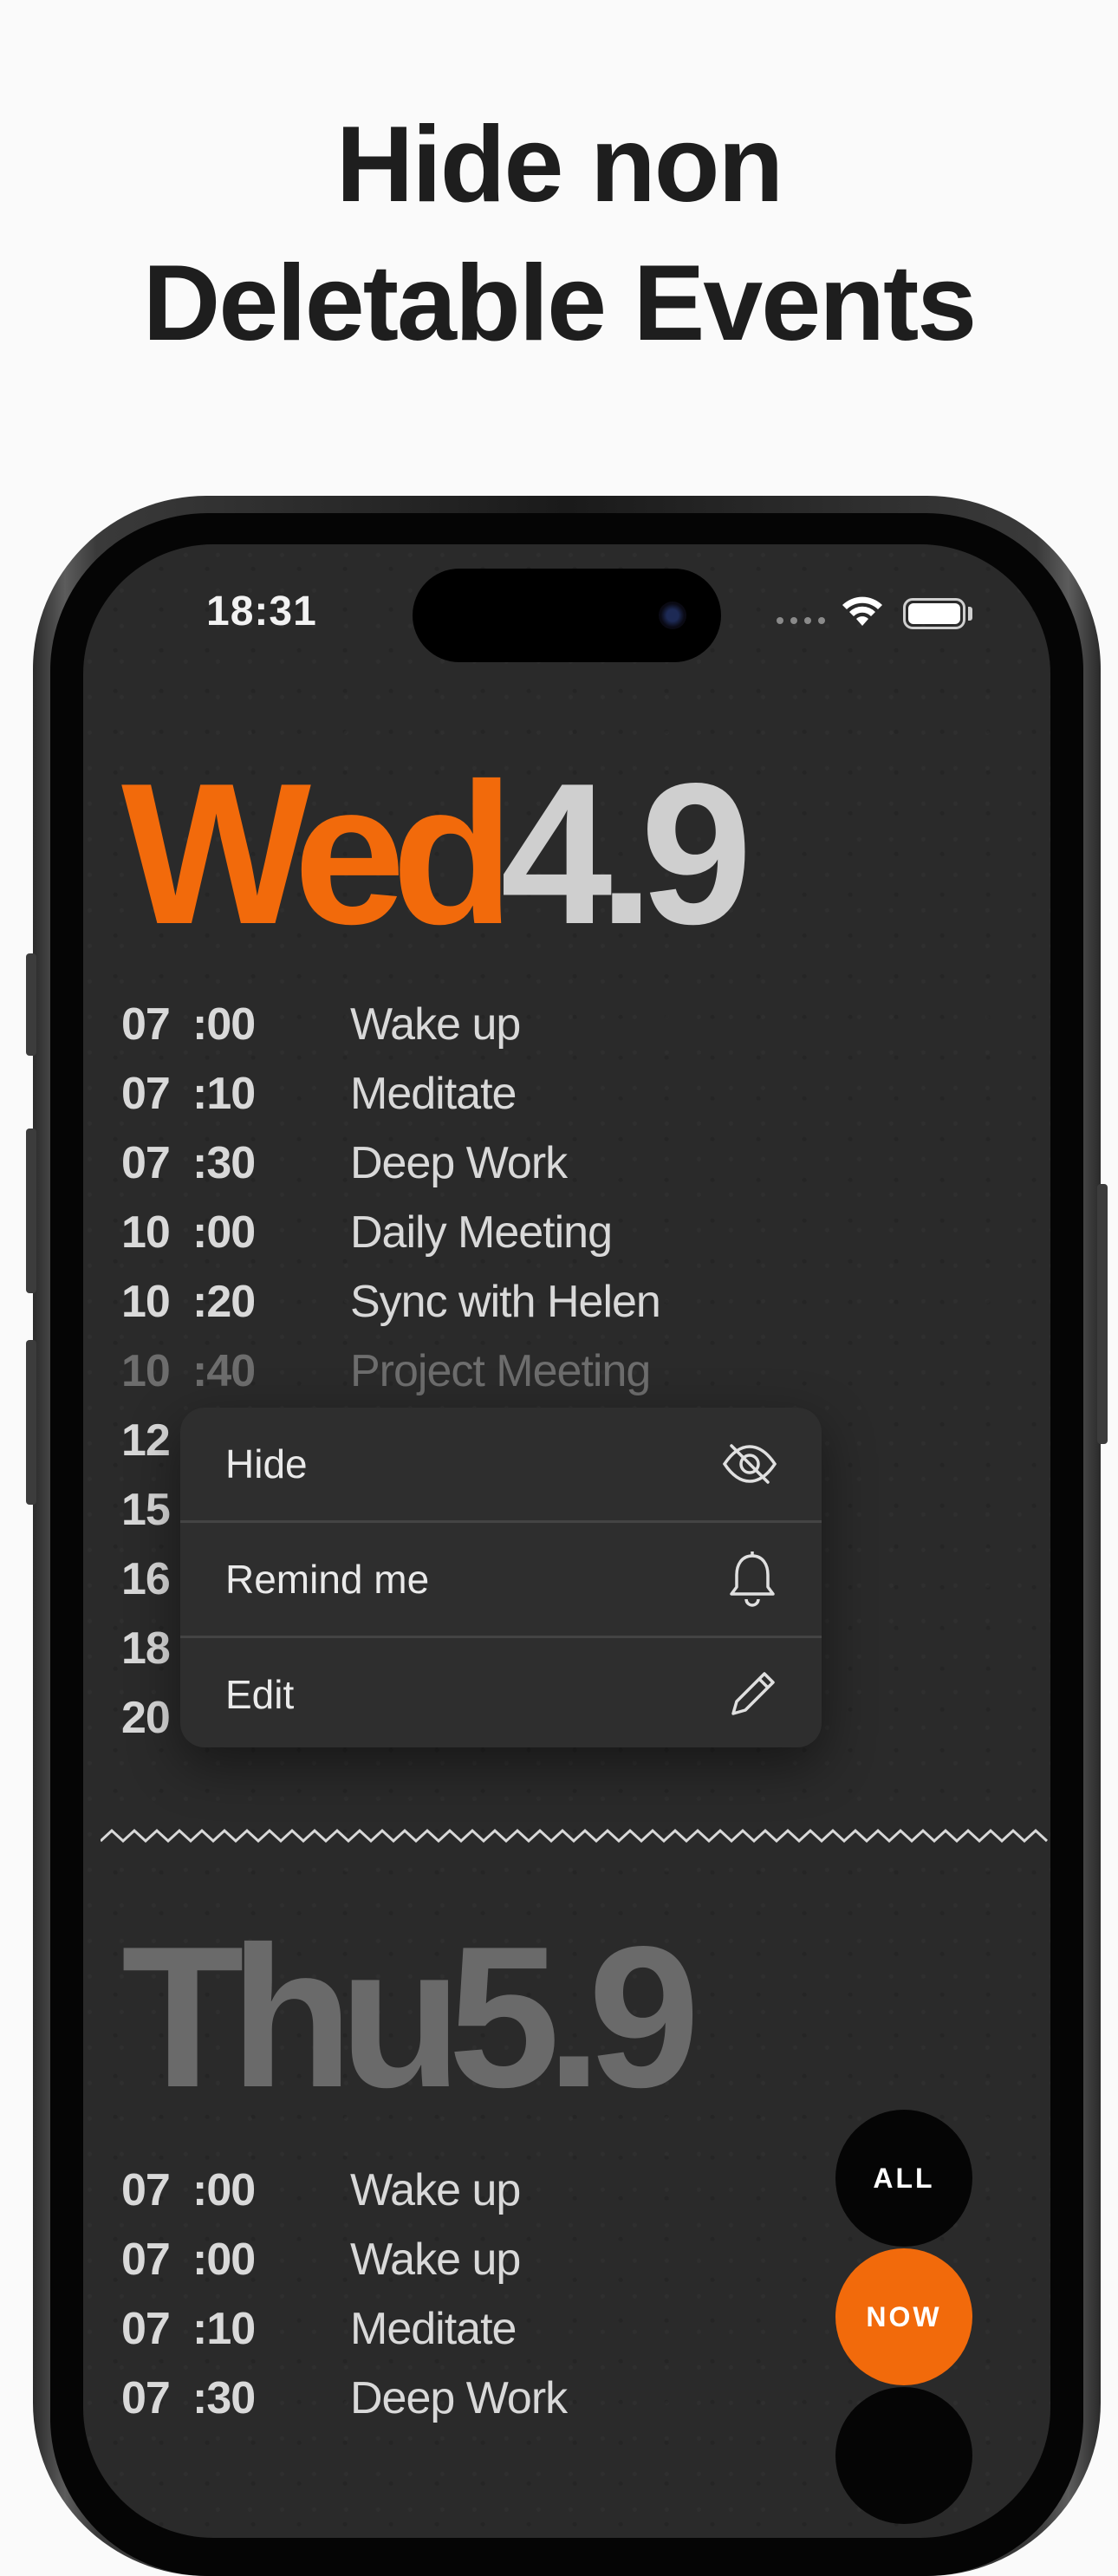  What do you see at coordinates (501, 1692) in the screenshot?
I see `menu-item-edit: Edit` at bounding box center [501, 1692].